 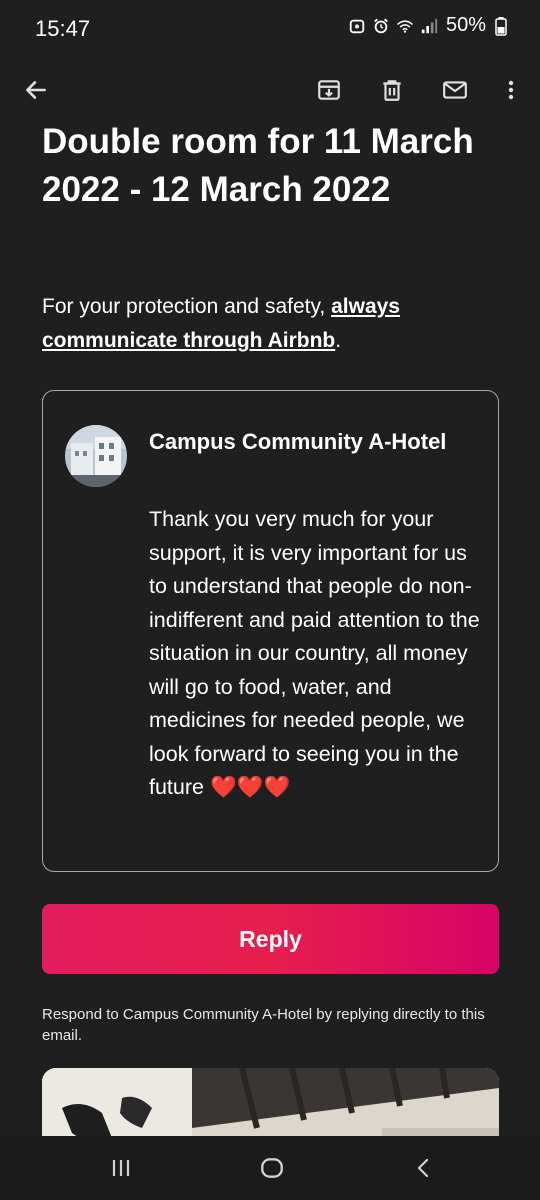 What do you see at coordinates (187, 306) in the screenshot?
I see `safety-prefix: For your protection and safety,` at bounding box center [187, 306].